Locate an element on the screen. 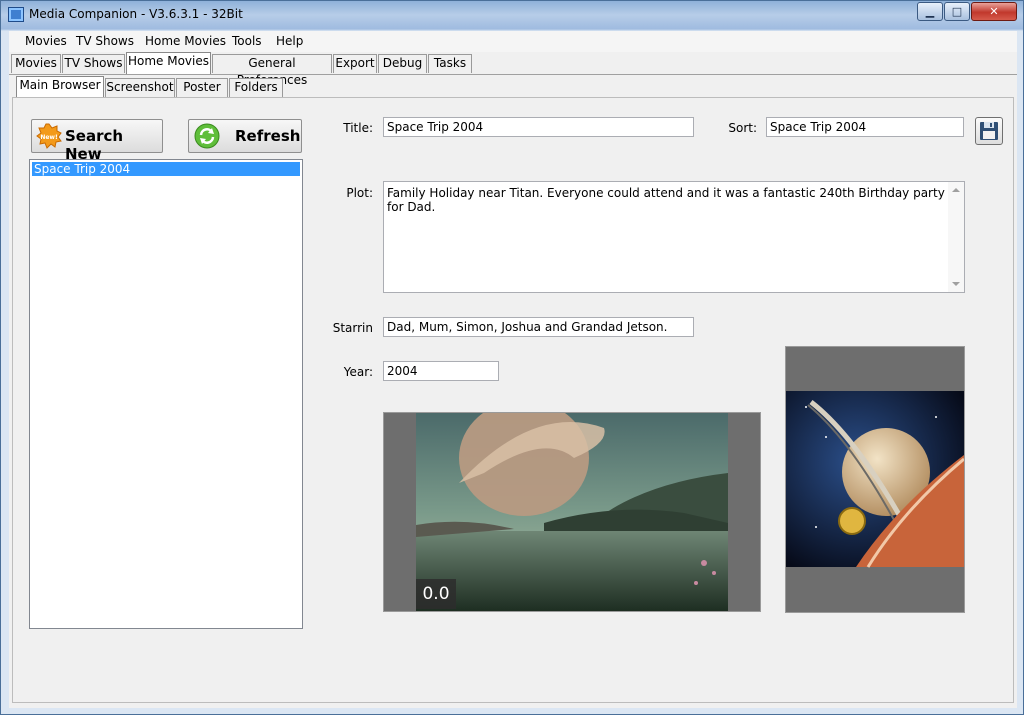 The image size is (1024, 715). minimize-button: ▁ is located at coordinates (930, 11).